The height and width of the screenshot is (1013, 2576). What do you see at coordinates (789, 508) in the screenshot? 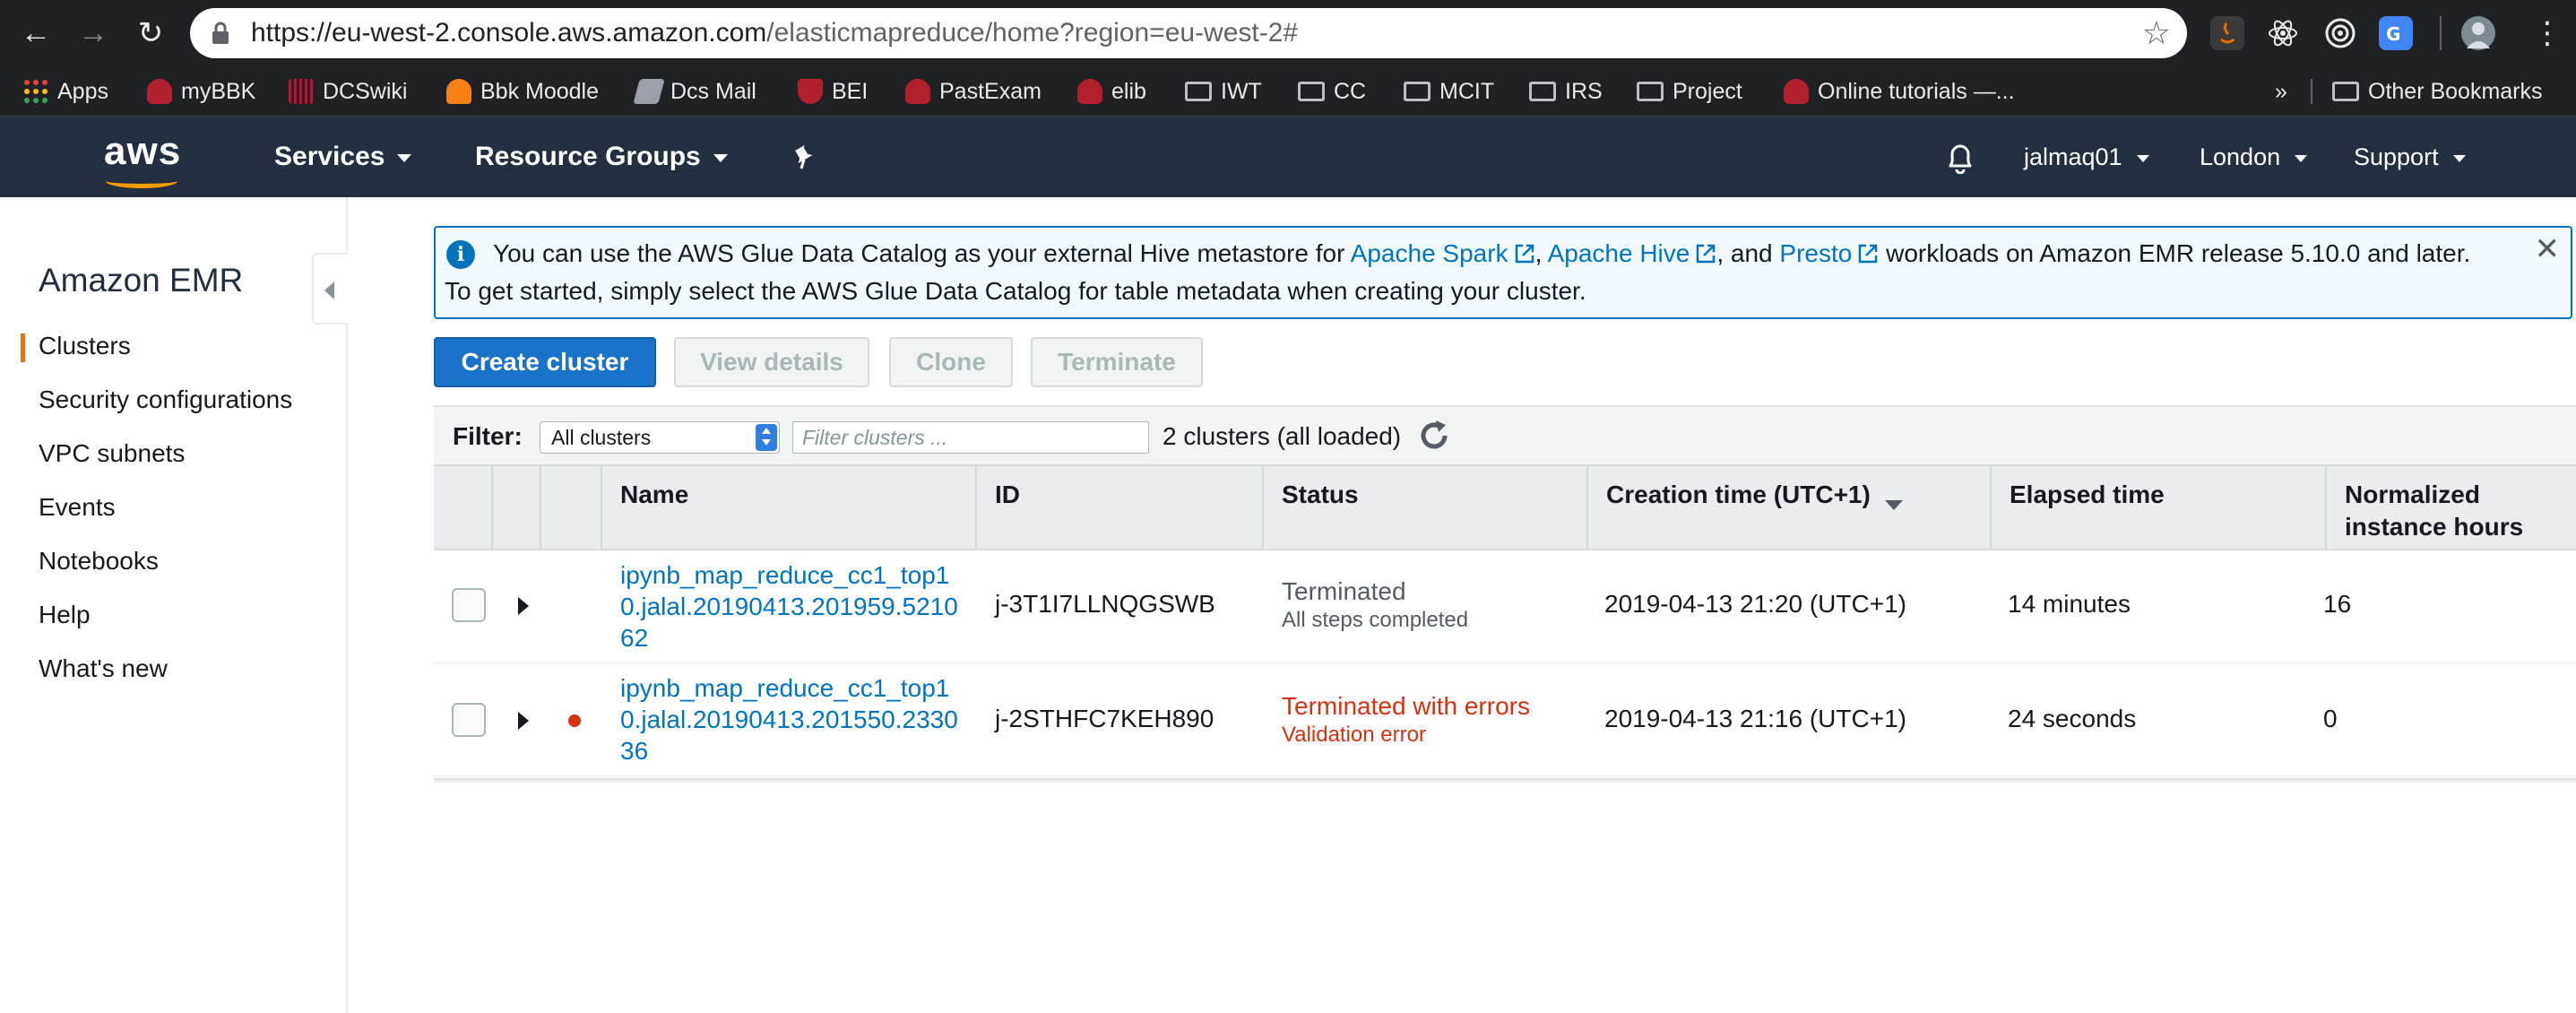
I see `name-column-header: Name` at bounding box center [789, 508].